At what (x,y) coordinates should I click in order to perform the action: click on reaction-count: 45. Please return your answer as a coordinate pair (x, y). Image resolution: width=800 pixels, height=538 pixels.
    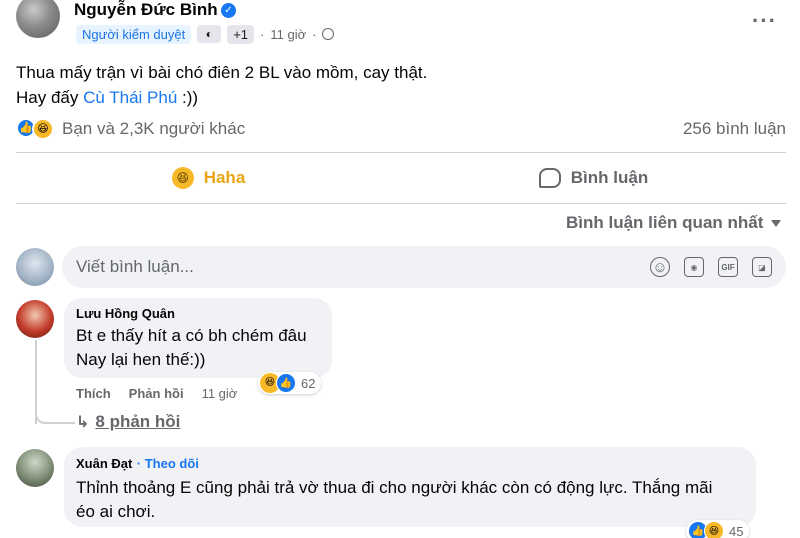
    Looking at the image, I should click on (736, 530).